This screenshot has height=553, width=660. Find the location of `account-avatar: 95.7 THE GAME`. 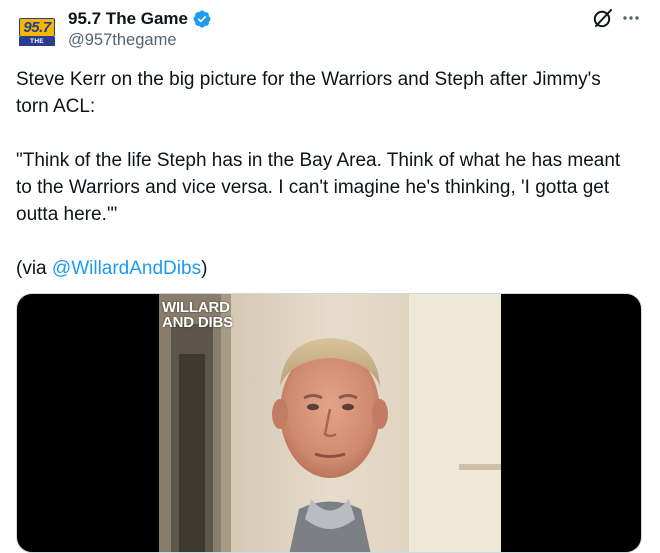

account-avatar: 95.7 THE GAME is located at coordinates (36, 32).